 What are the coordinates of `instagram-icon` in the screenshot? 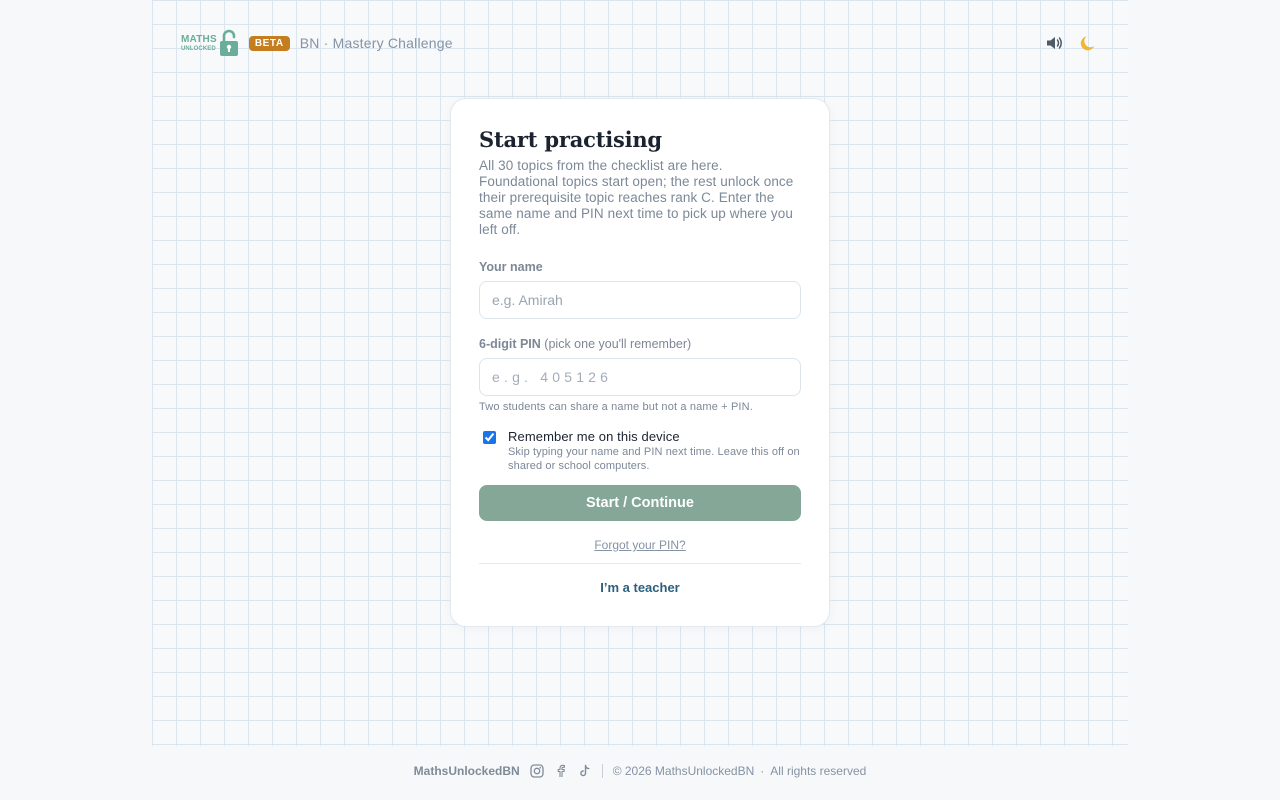 It's located at (537, 771).